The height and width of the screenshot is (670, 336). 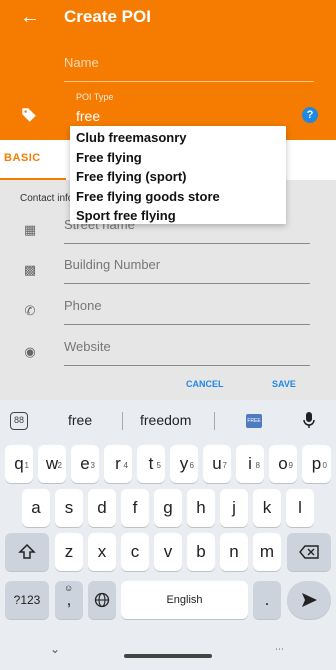 What do you see at coordinates (217, 464) in the screenshot?
I see `key-u: u7` at bounding box center [217, 464].